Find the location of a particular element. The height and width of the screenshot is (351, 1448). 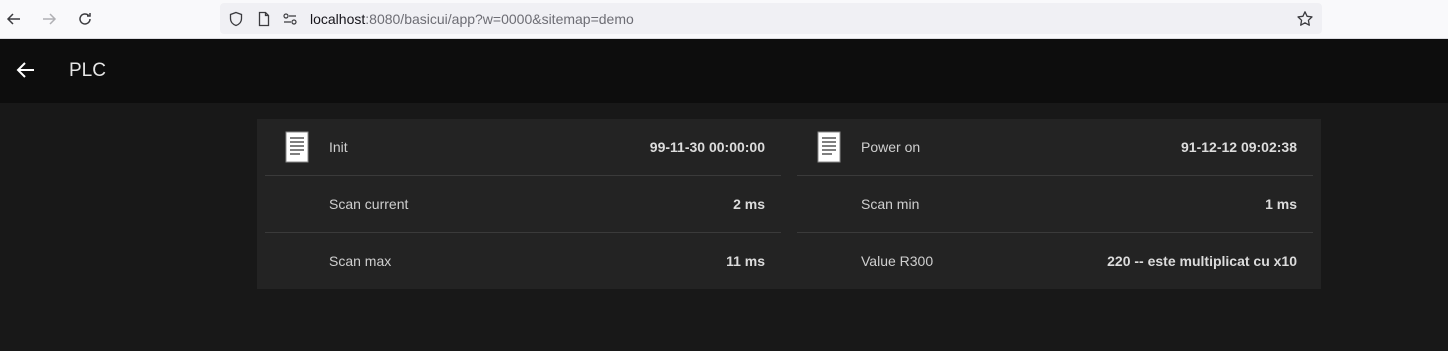

list-item-init: Init 99-11-30 00:00:00 is located at coordinates (523, 147).